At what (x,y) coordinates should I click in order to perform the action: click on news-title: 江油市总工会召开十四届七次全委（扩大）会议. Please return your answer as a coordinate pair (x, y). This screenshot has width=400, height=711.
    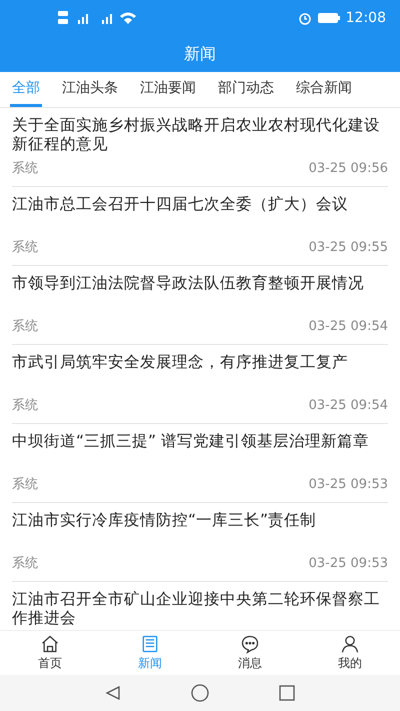
    Looking at the image, I should click on (200, 204).